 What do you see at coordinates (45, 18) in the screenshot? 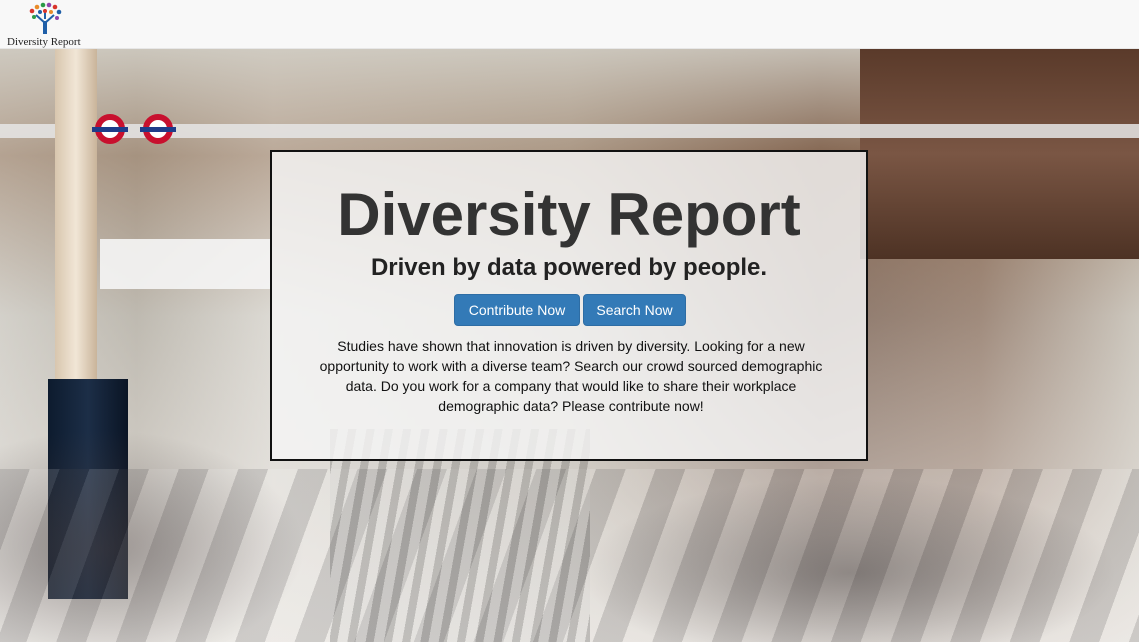
I see `tree-people-icon` at bounding box center [45, 18].